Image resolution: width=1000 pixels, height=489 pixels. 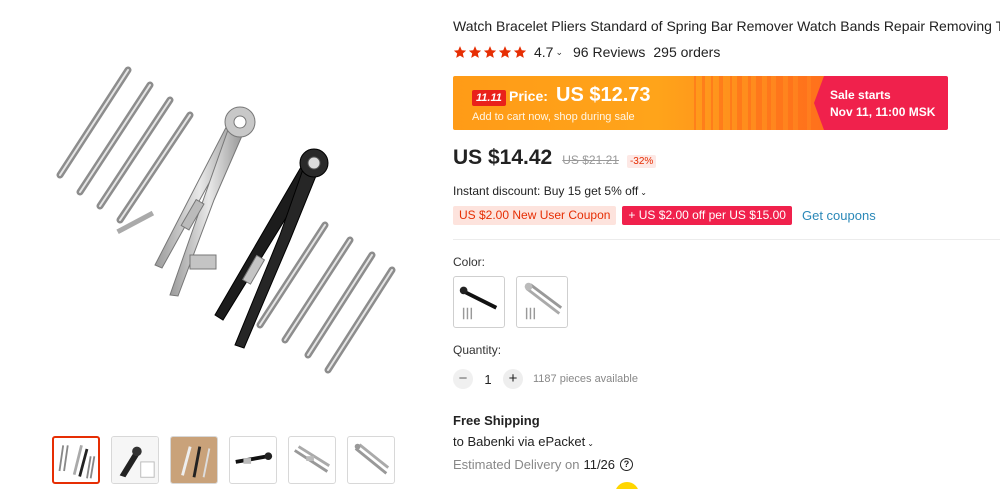 What do you see at coordinates (759, 103) in the screenshot?
I see `banner-stripes-decoration` at bounding box center [759, 103].